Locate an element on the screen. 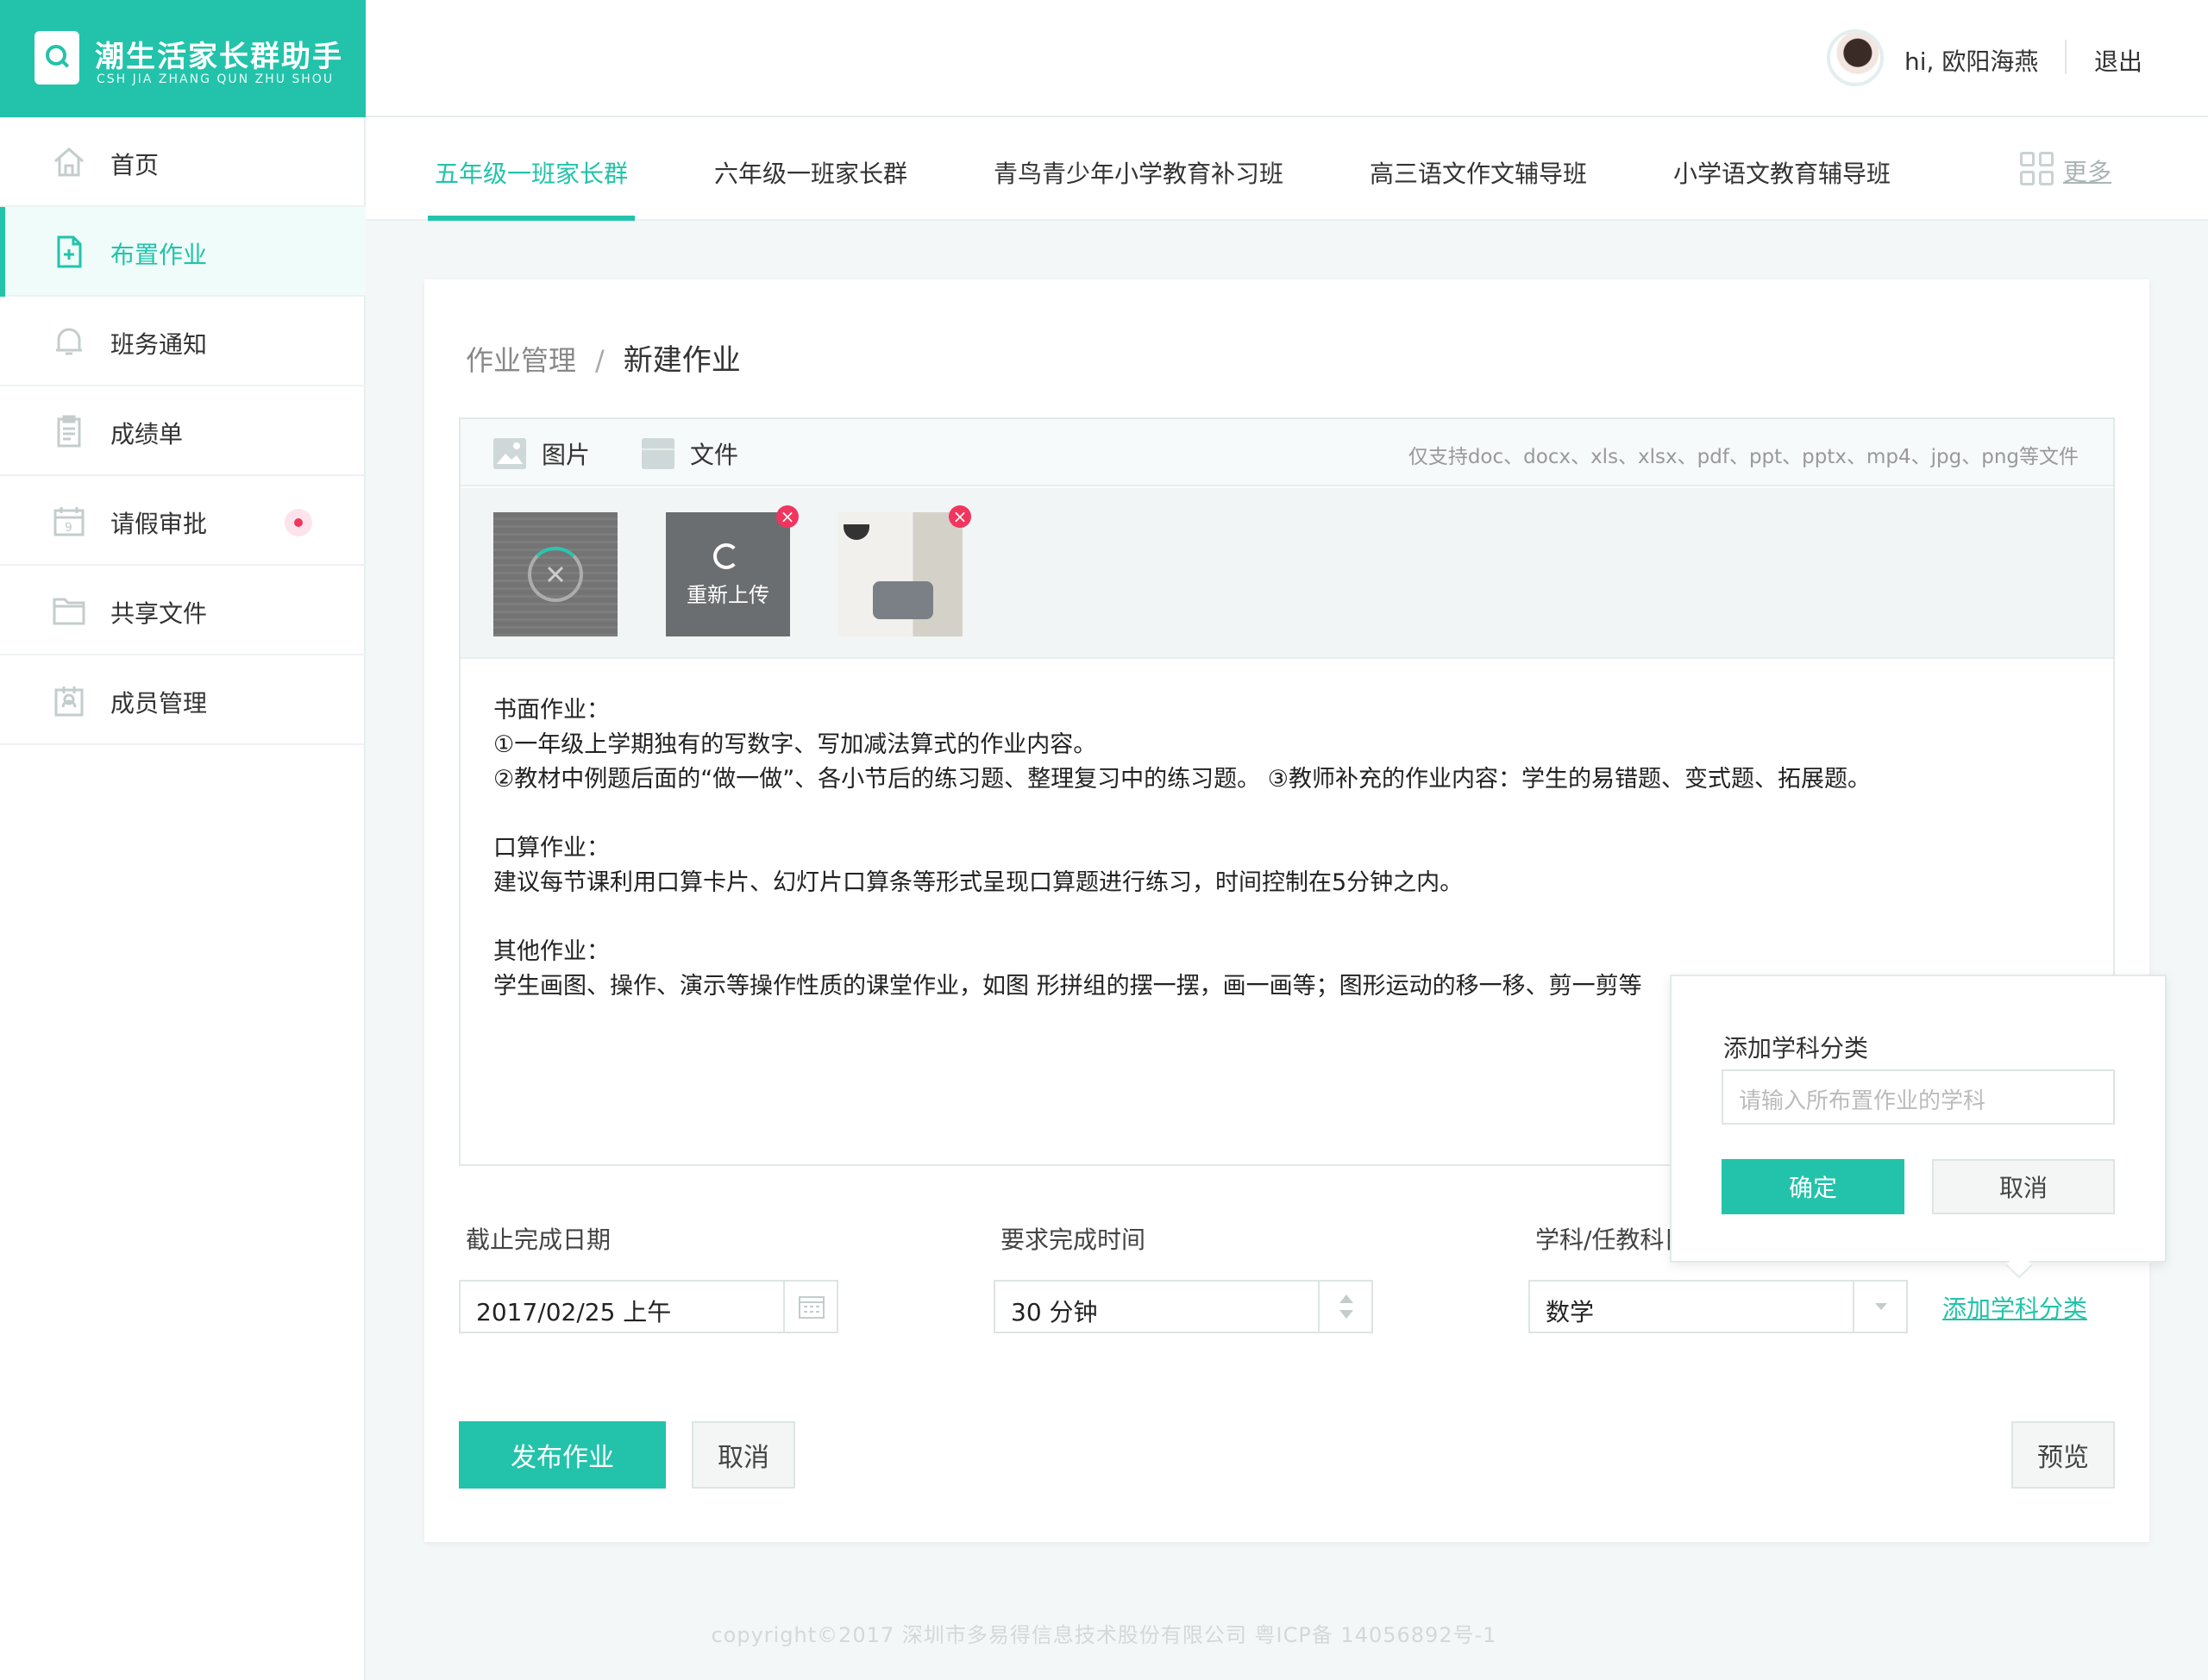 The height and width of the screenshot is (1680, 2208). refresh-icon is located at coordinates (726, 556).